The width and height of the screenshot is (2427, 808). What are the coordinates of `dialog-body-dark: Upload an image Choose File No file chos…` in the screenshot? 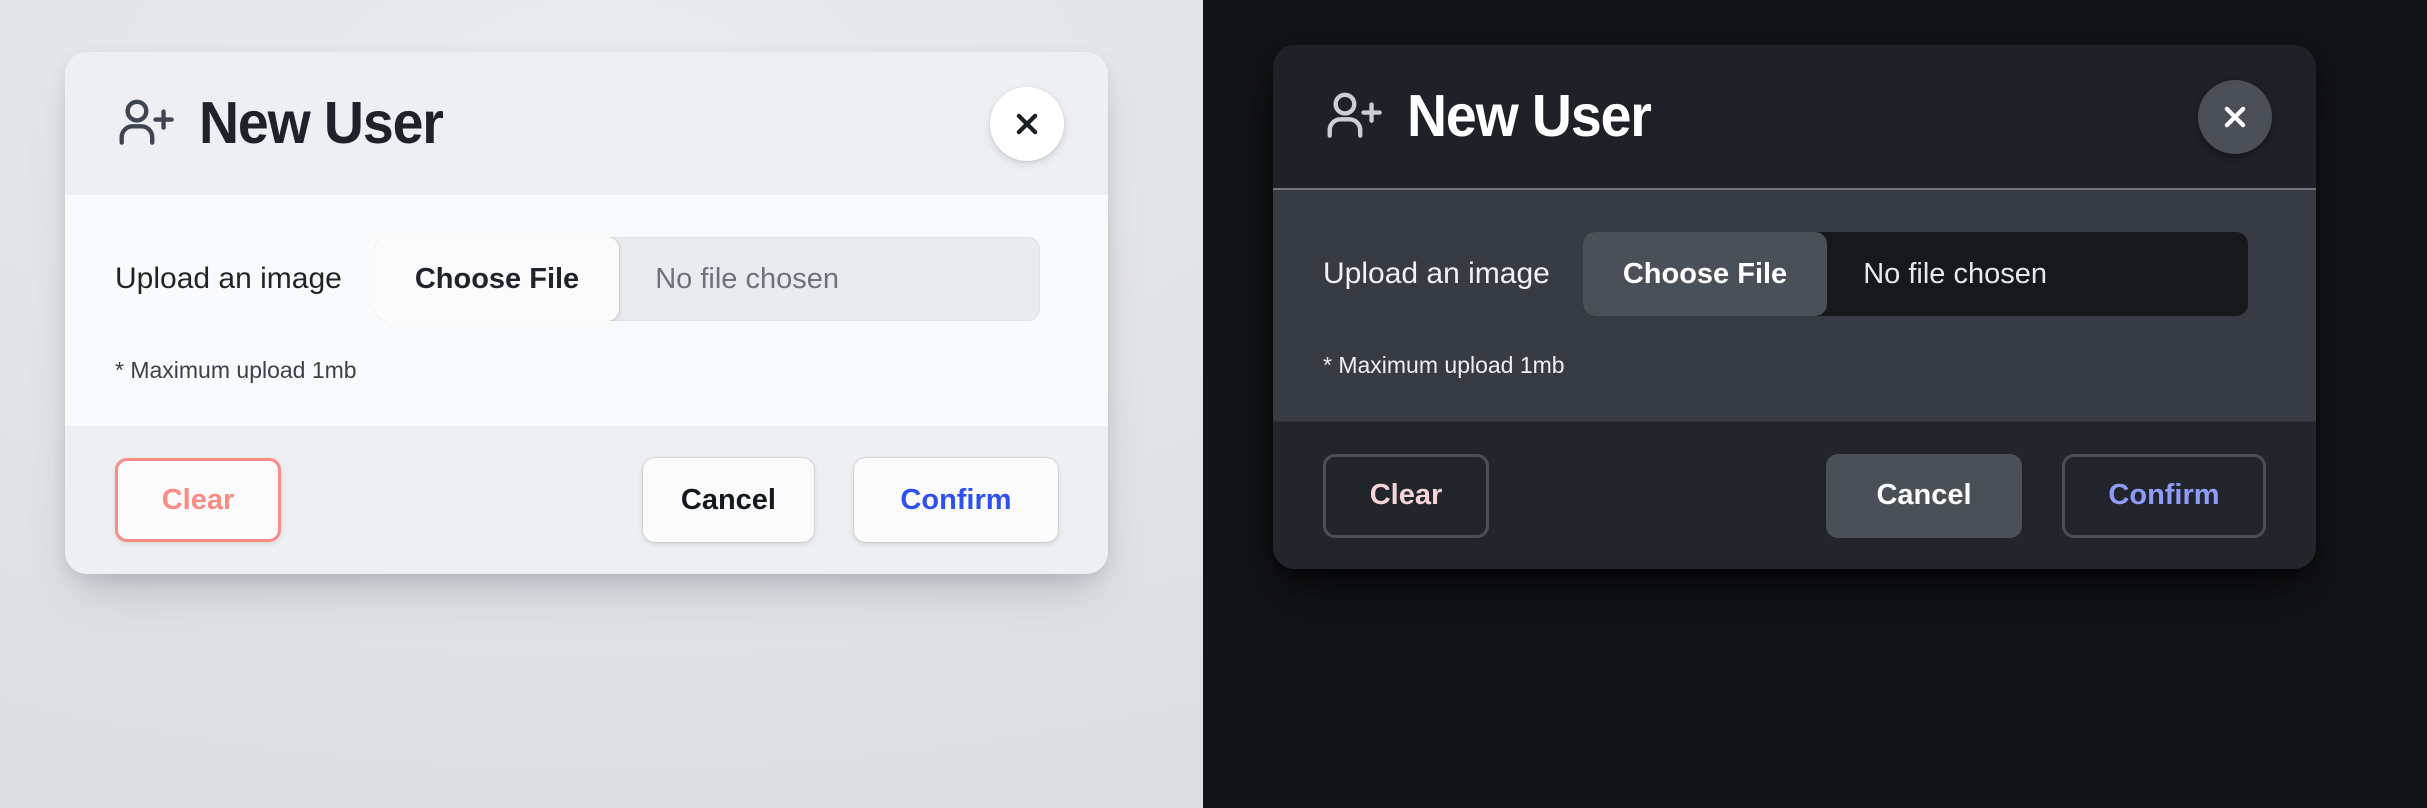 It's located at (1794, 304).